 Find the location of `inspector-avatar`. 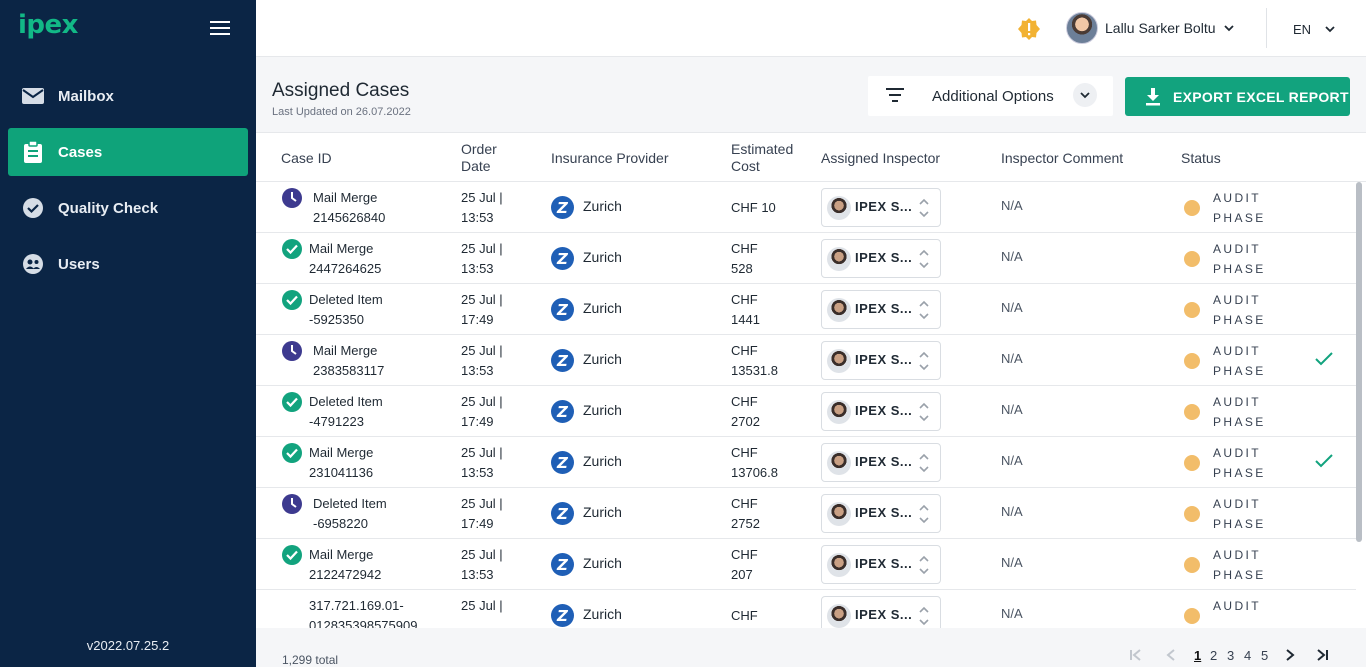

inspector-avatar is located at coordinates (839, 565).